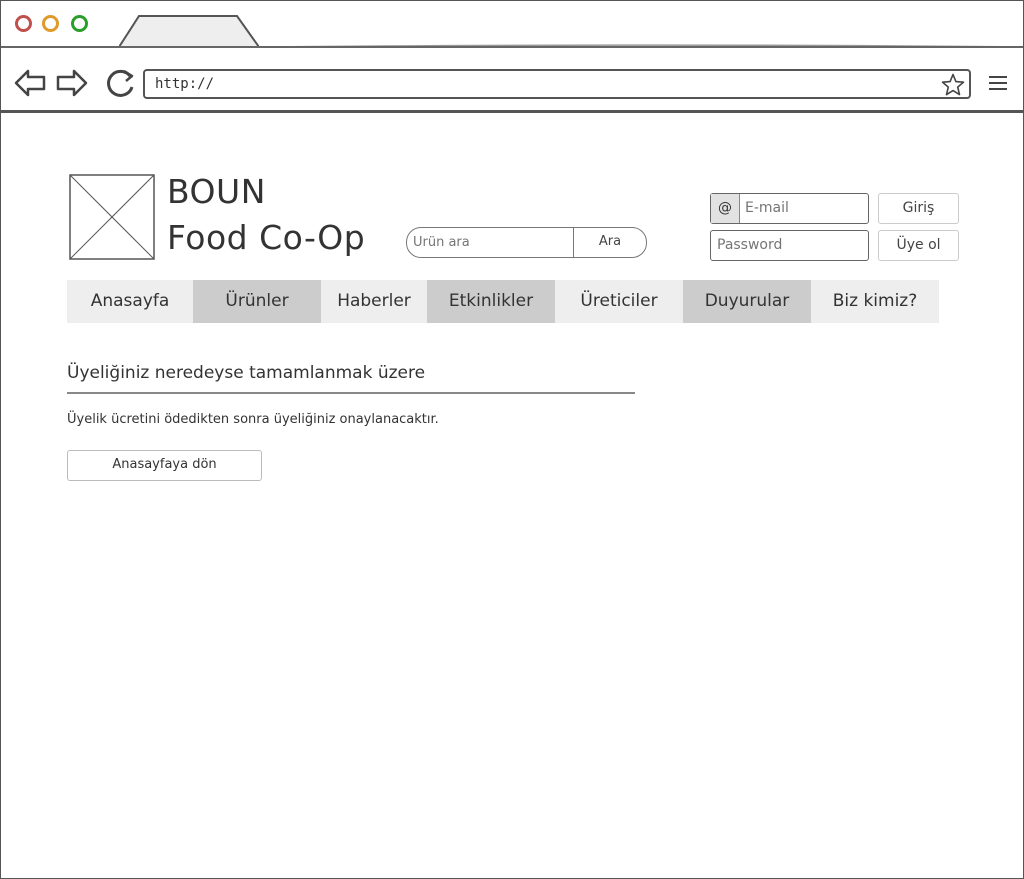 The width and height of the screenshot is (1024, 879). Describe the element at coordinates (875, 301) in the screenshot. I see `nav-item-about: Biz kimiz?` at that location.